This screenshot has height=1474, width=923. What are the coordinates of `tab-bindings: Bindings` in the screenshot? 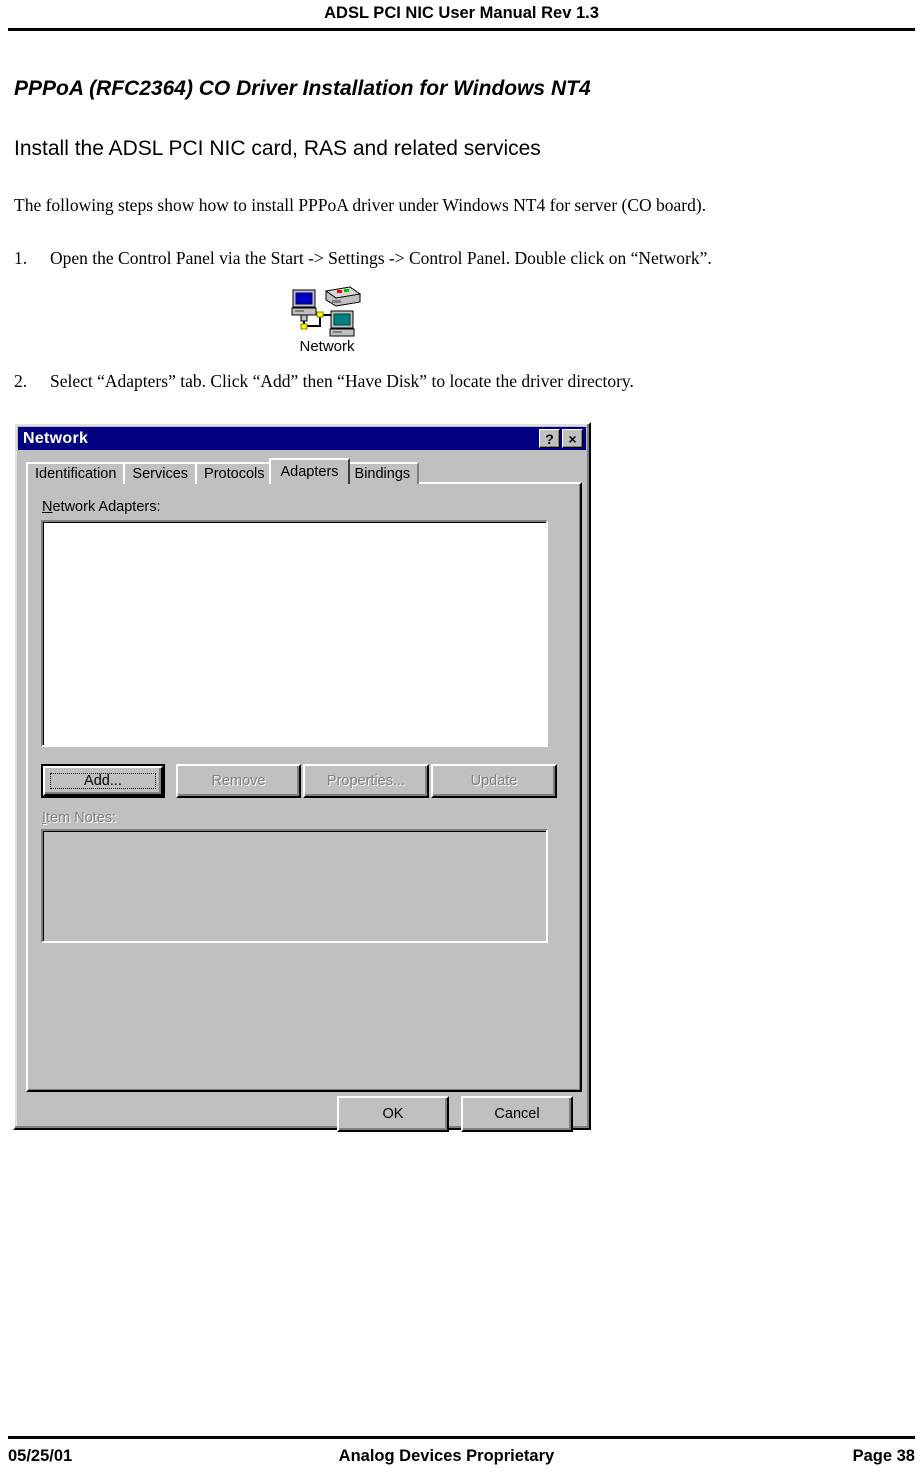 It's located at (382, 473).